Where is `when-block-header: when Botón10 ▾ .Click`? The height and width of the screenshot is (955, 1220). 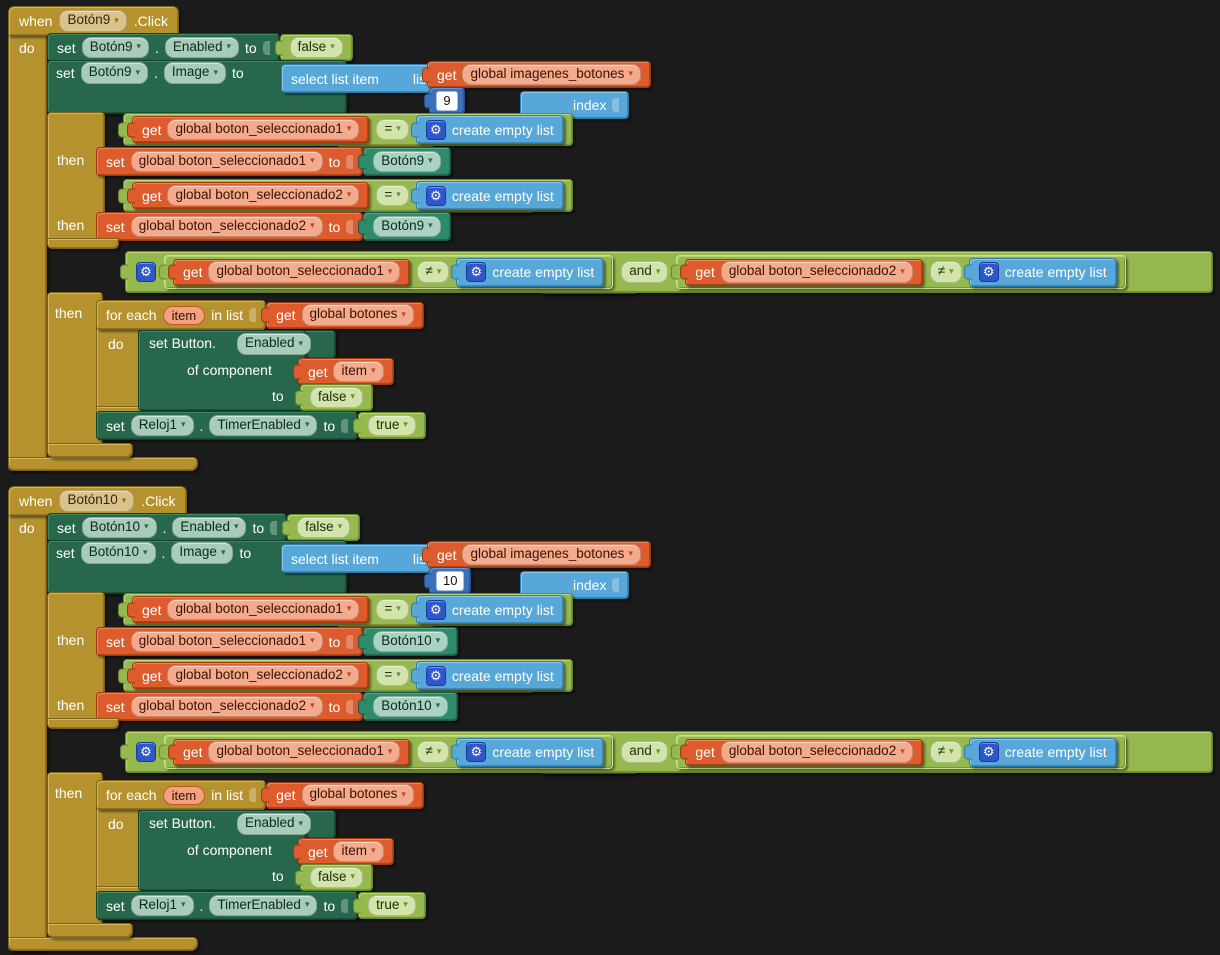 when-block-header: when Botón10 ▾ .Click is located at coordinates (97, 501).